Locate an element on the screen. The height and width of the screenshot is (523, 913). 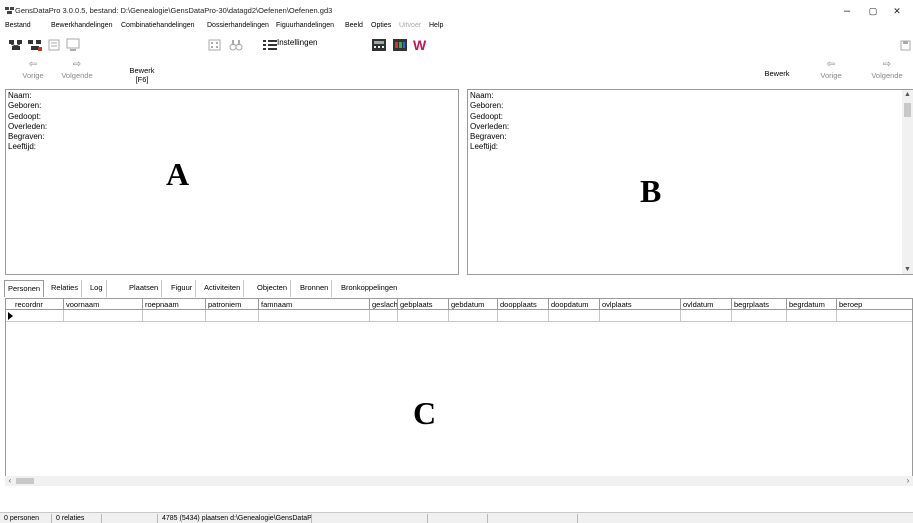
col-doopdatum: doopdatum is located at coordinates (574, 304).